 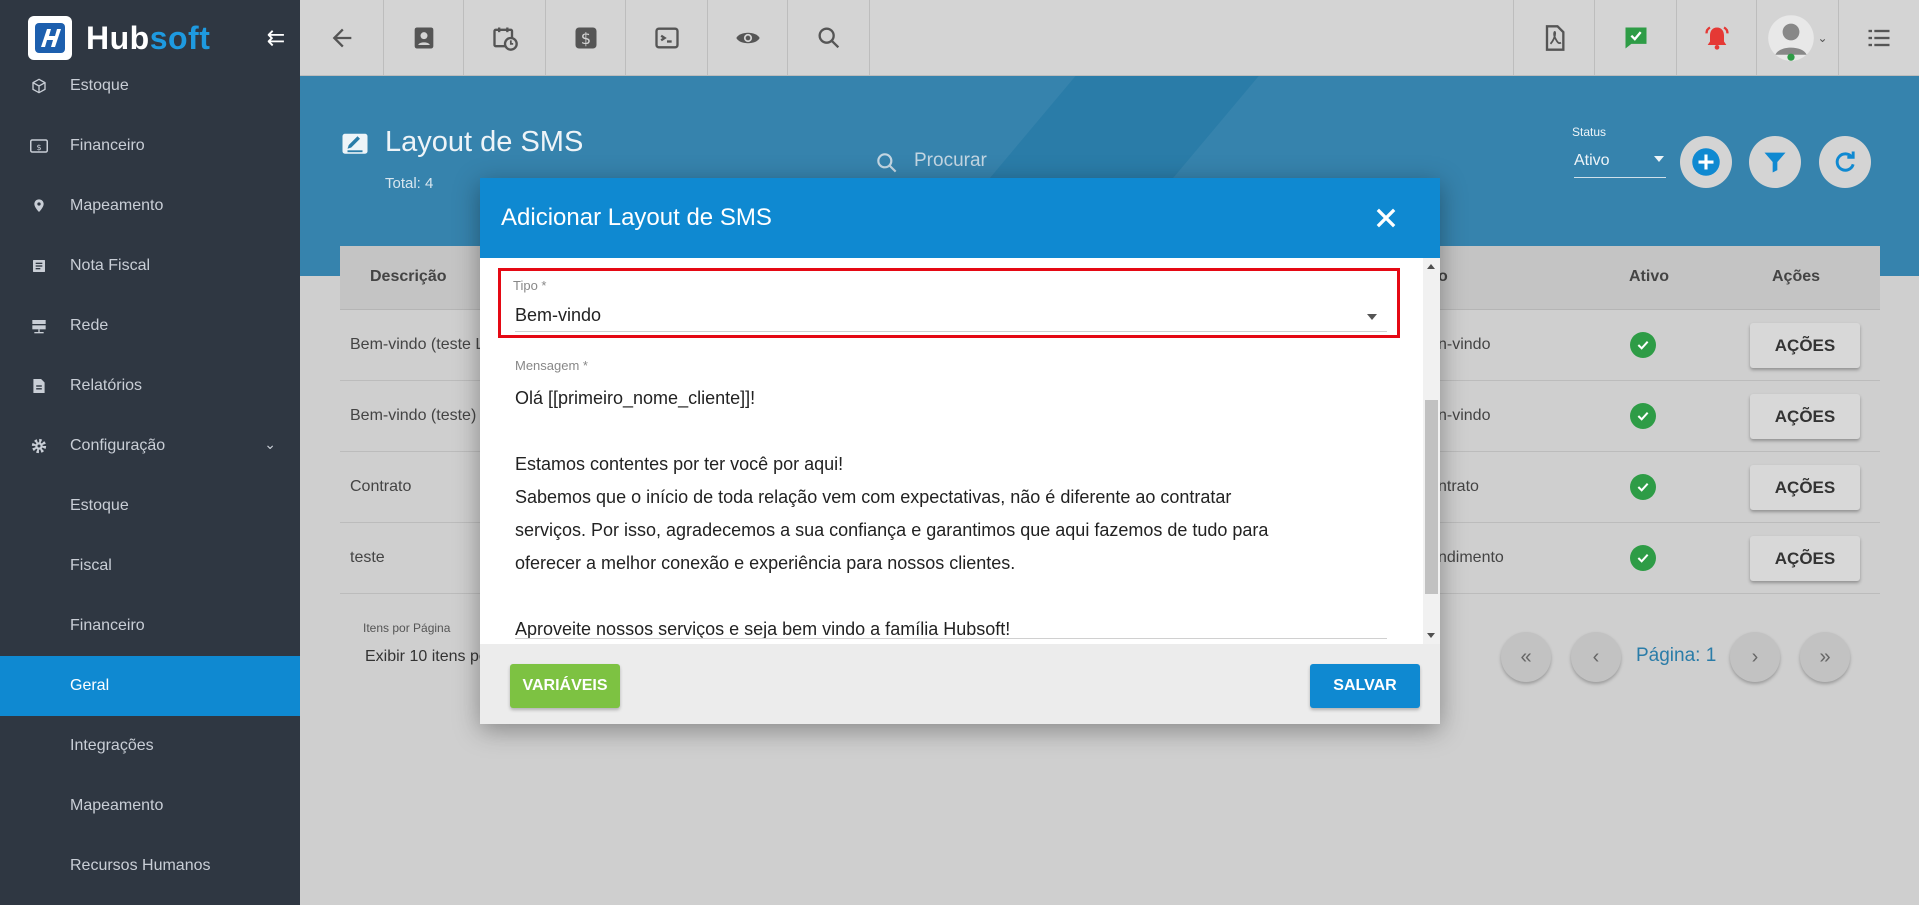 I want to click on main-menu-button, so click(x=1879, y=38).